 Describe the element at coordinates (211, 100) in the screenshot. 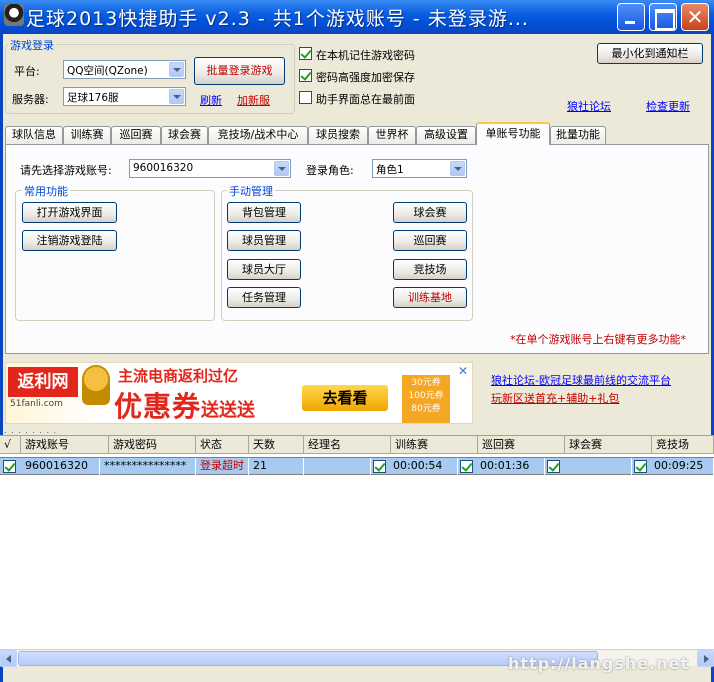

I see `refresh-link: 刷新` at that location.